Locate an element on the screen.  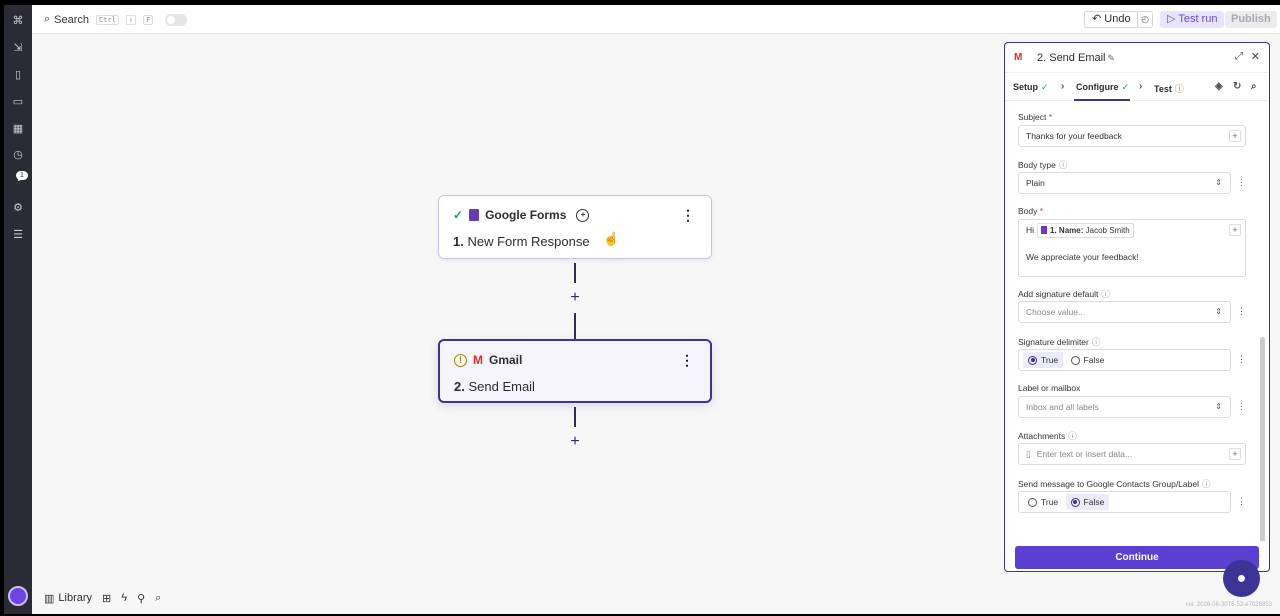
expand-icon: ⤢ is located at coordinates (1239, 56).